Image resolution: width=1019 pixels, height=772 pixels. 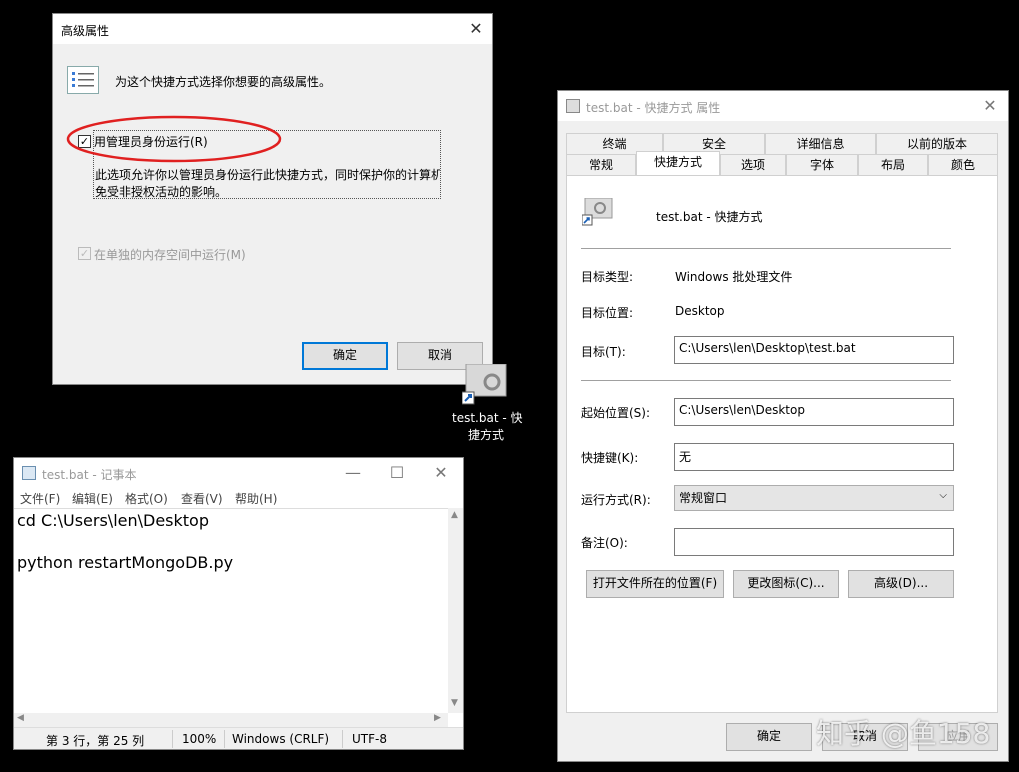 I want to click on properties-titlebar: test.bat - 快捷方式 属性 ✕, so click(x=783, y=106).